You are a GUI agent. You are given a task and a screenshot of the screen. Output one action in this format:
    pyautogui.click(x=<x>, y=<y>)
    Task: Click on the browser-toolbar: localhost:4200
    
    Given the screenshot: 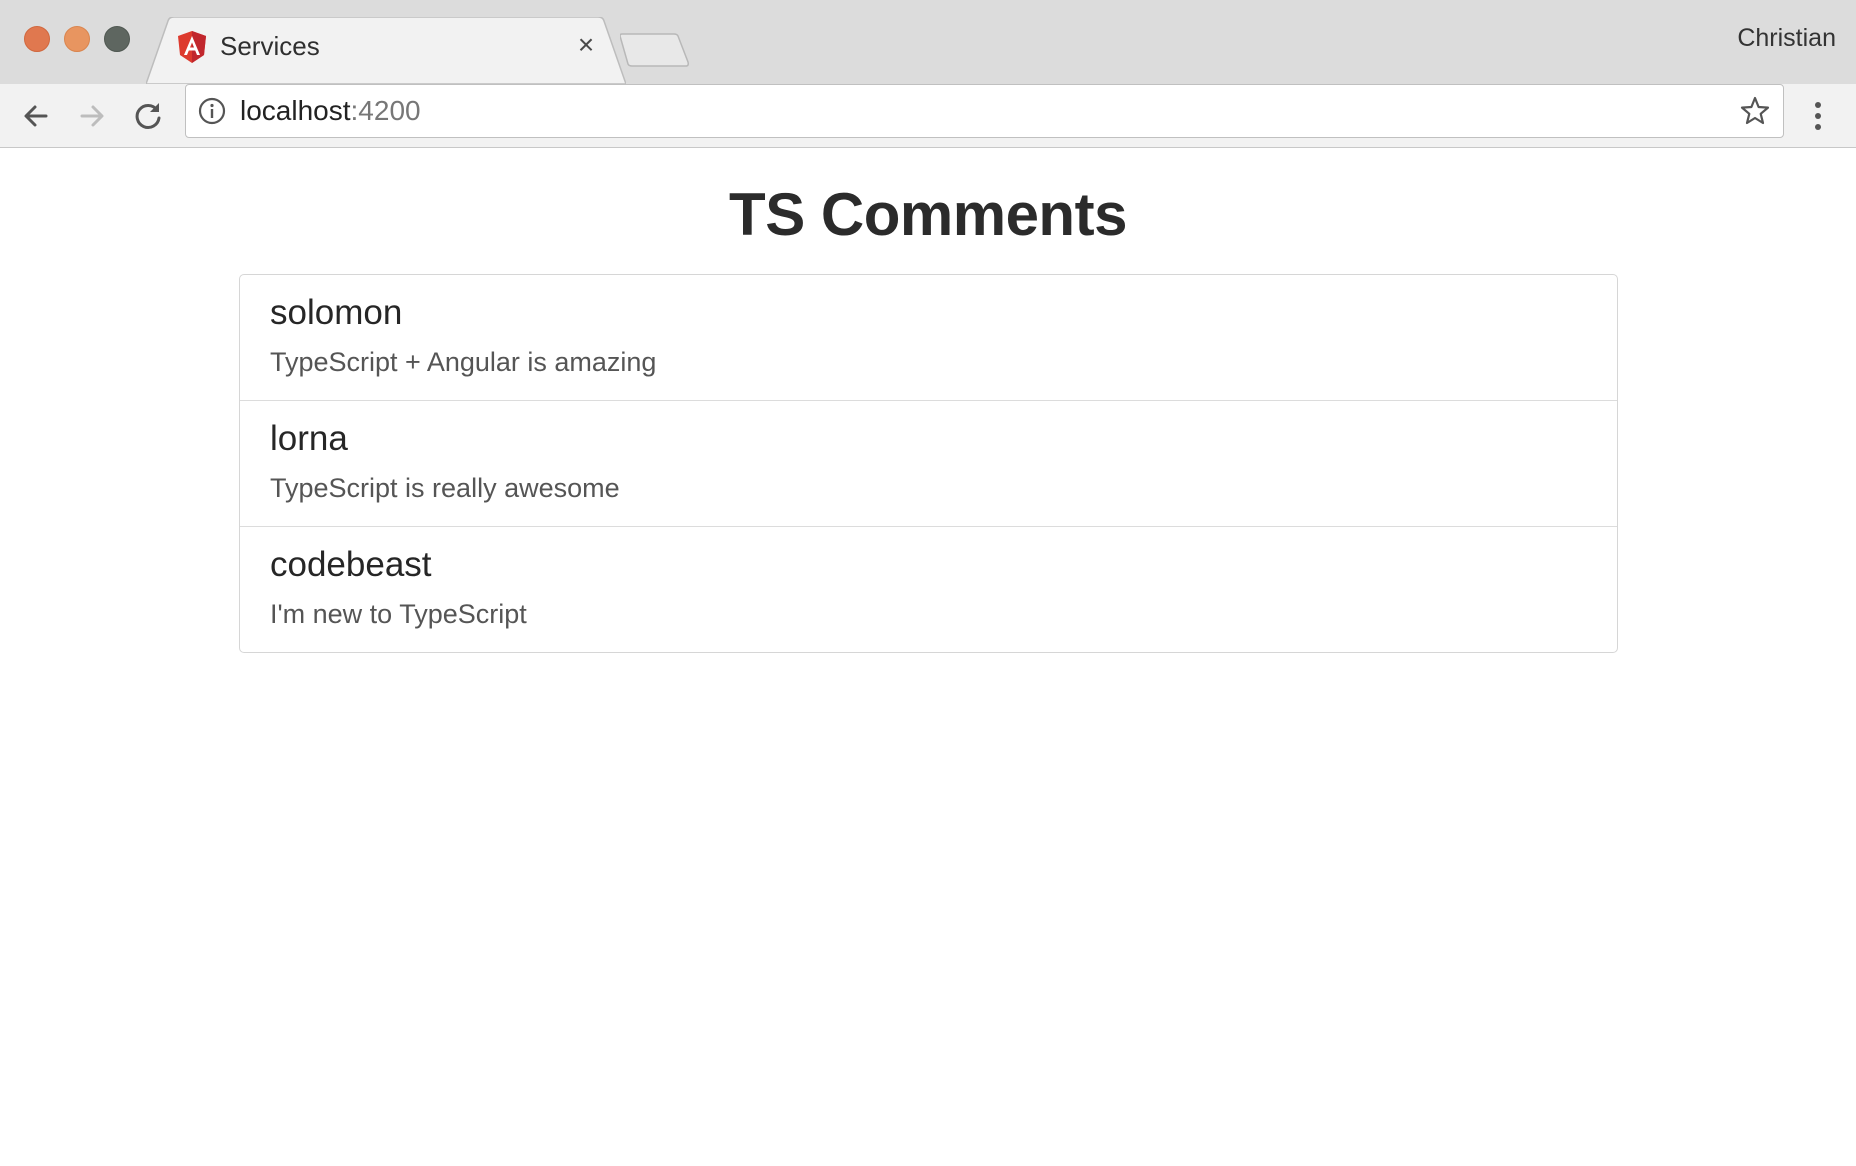 What is the action you would take?
    pyautogui.click(x=928, y=116)
    